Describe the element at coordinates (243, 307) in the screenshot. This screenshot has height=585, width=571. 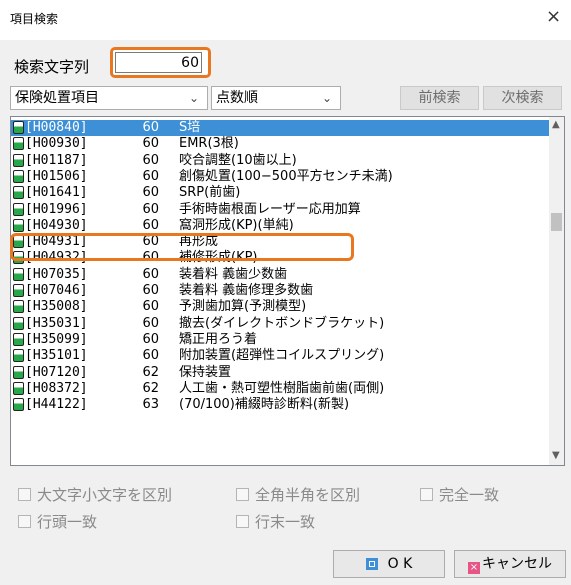
I see `item-name: 予測歯加算(予測模型)` at that location.